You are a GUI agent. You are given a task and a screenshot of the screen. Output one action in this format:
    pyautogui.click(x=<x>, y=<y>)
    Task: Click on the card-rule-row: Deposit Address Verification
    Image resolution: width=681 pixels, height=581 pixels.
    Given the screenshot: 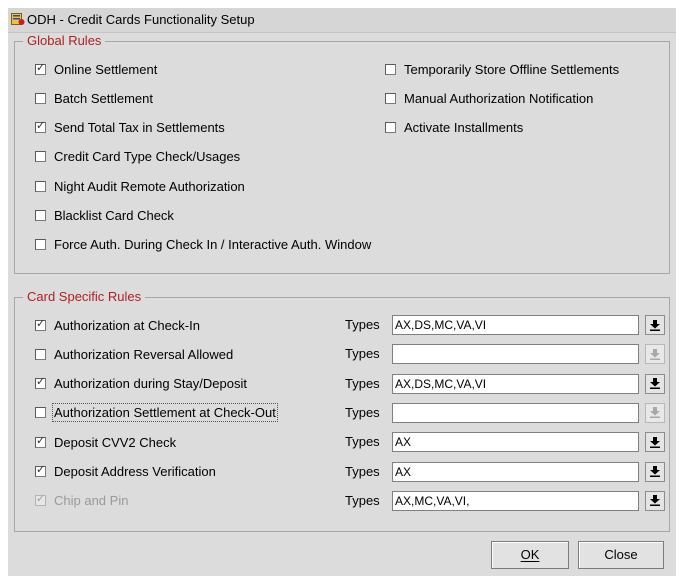 What is the action you would take?
    pyautogui.click(x=125, y=472)
    